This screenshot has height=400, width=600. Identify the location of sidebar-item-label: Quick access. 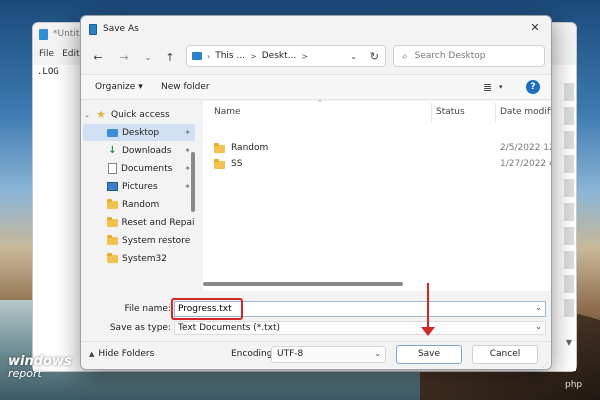
(140, 114).